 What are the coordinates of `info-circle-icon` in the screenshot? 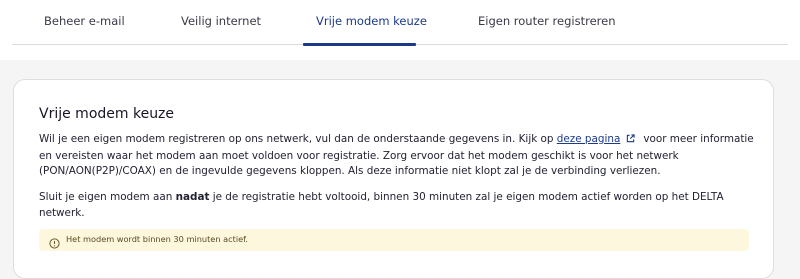 It's located at (54, 243).